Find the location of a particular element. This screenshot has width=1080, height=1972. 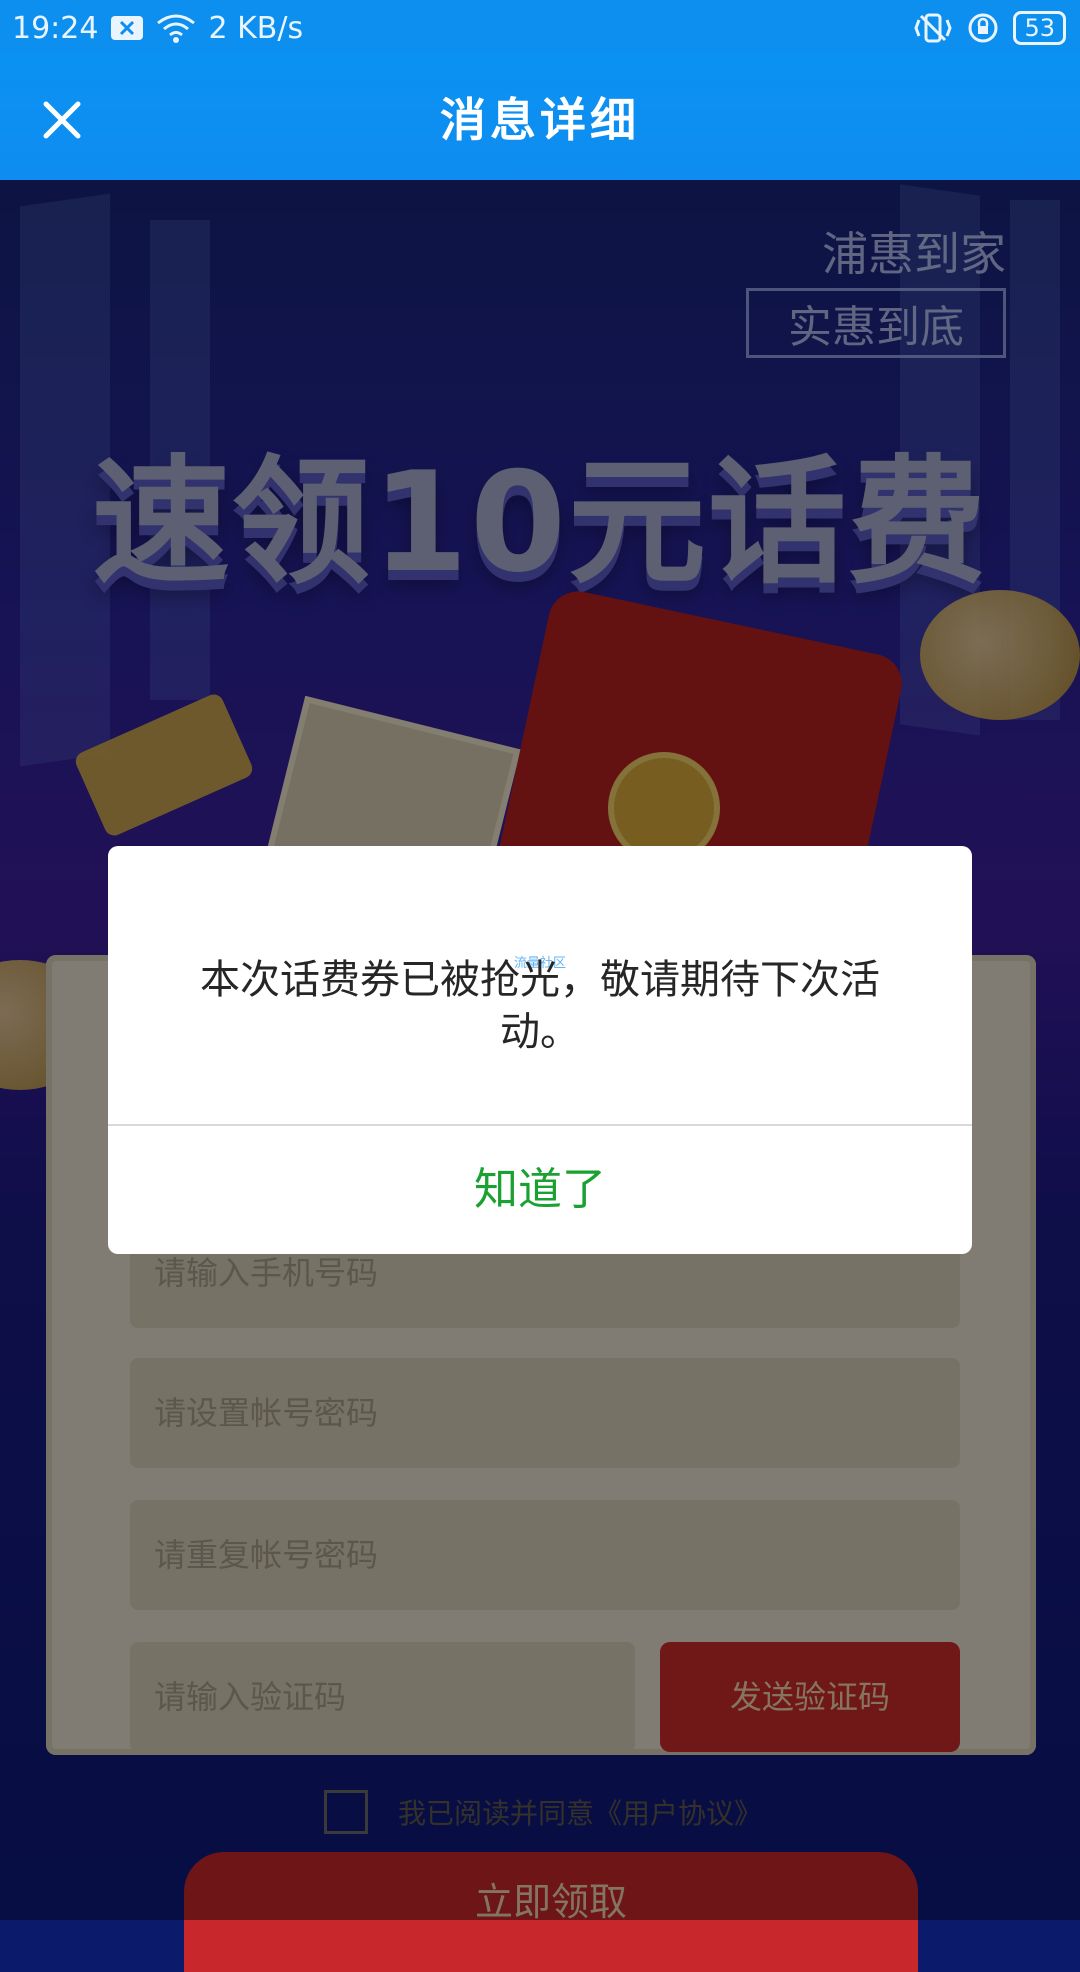

status-bar: 19:24 2 KB/s 53 is located at coordinates (540, 27).